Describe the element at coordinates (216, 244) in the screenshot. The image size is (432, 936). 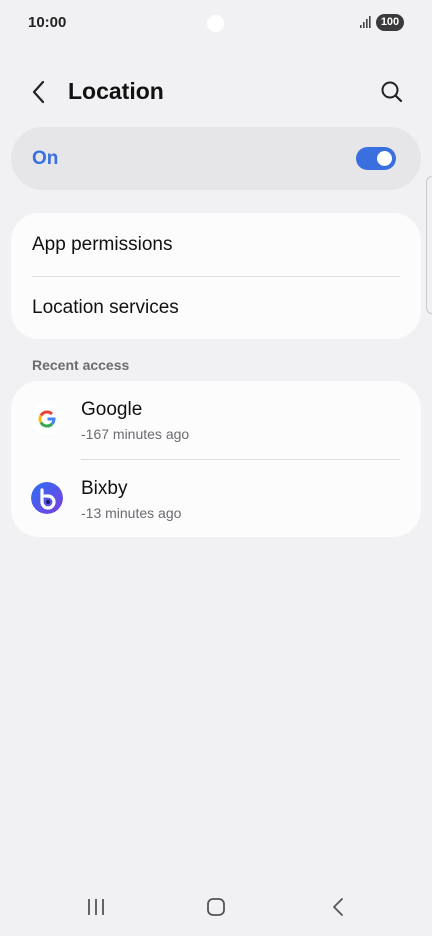
I see `app-permissions-item: App permissions` at that location.